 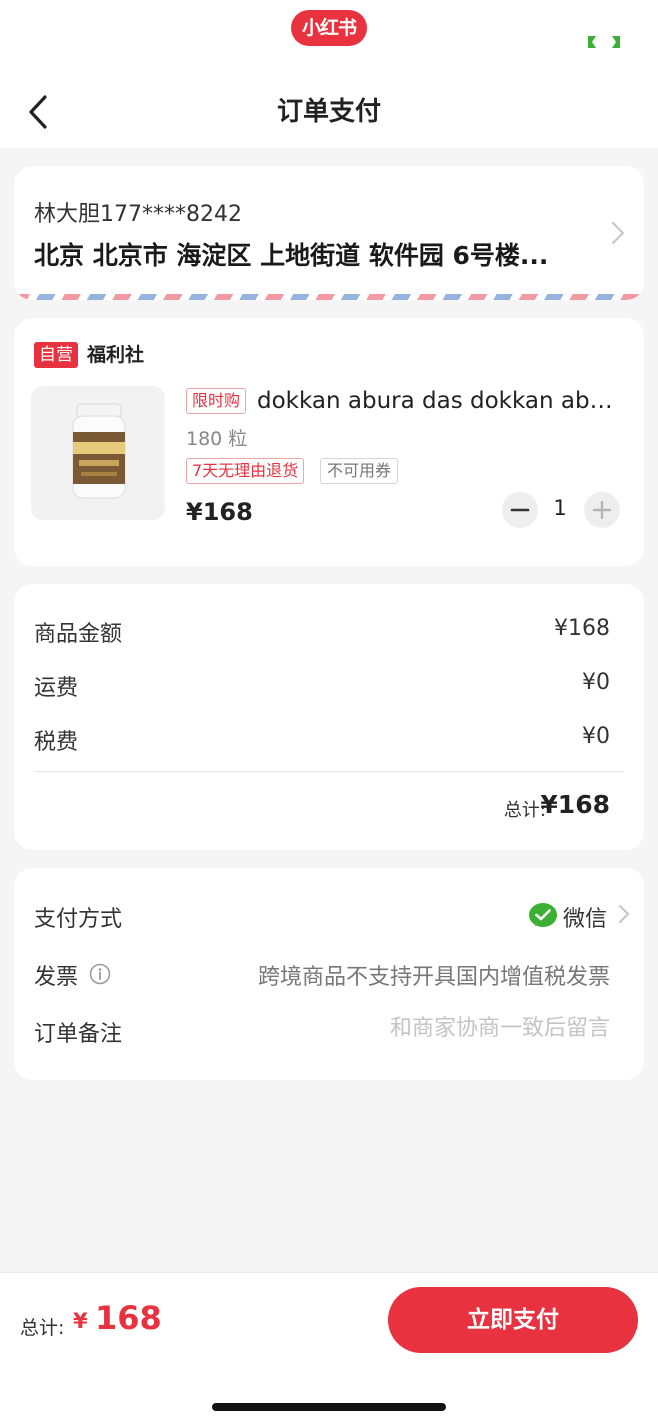 What do you see at coordinates (216, 401) in the screenshot?
I see `limited-time-tag: 限时购` at bounding box center [216, 401].